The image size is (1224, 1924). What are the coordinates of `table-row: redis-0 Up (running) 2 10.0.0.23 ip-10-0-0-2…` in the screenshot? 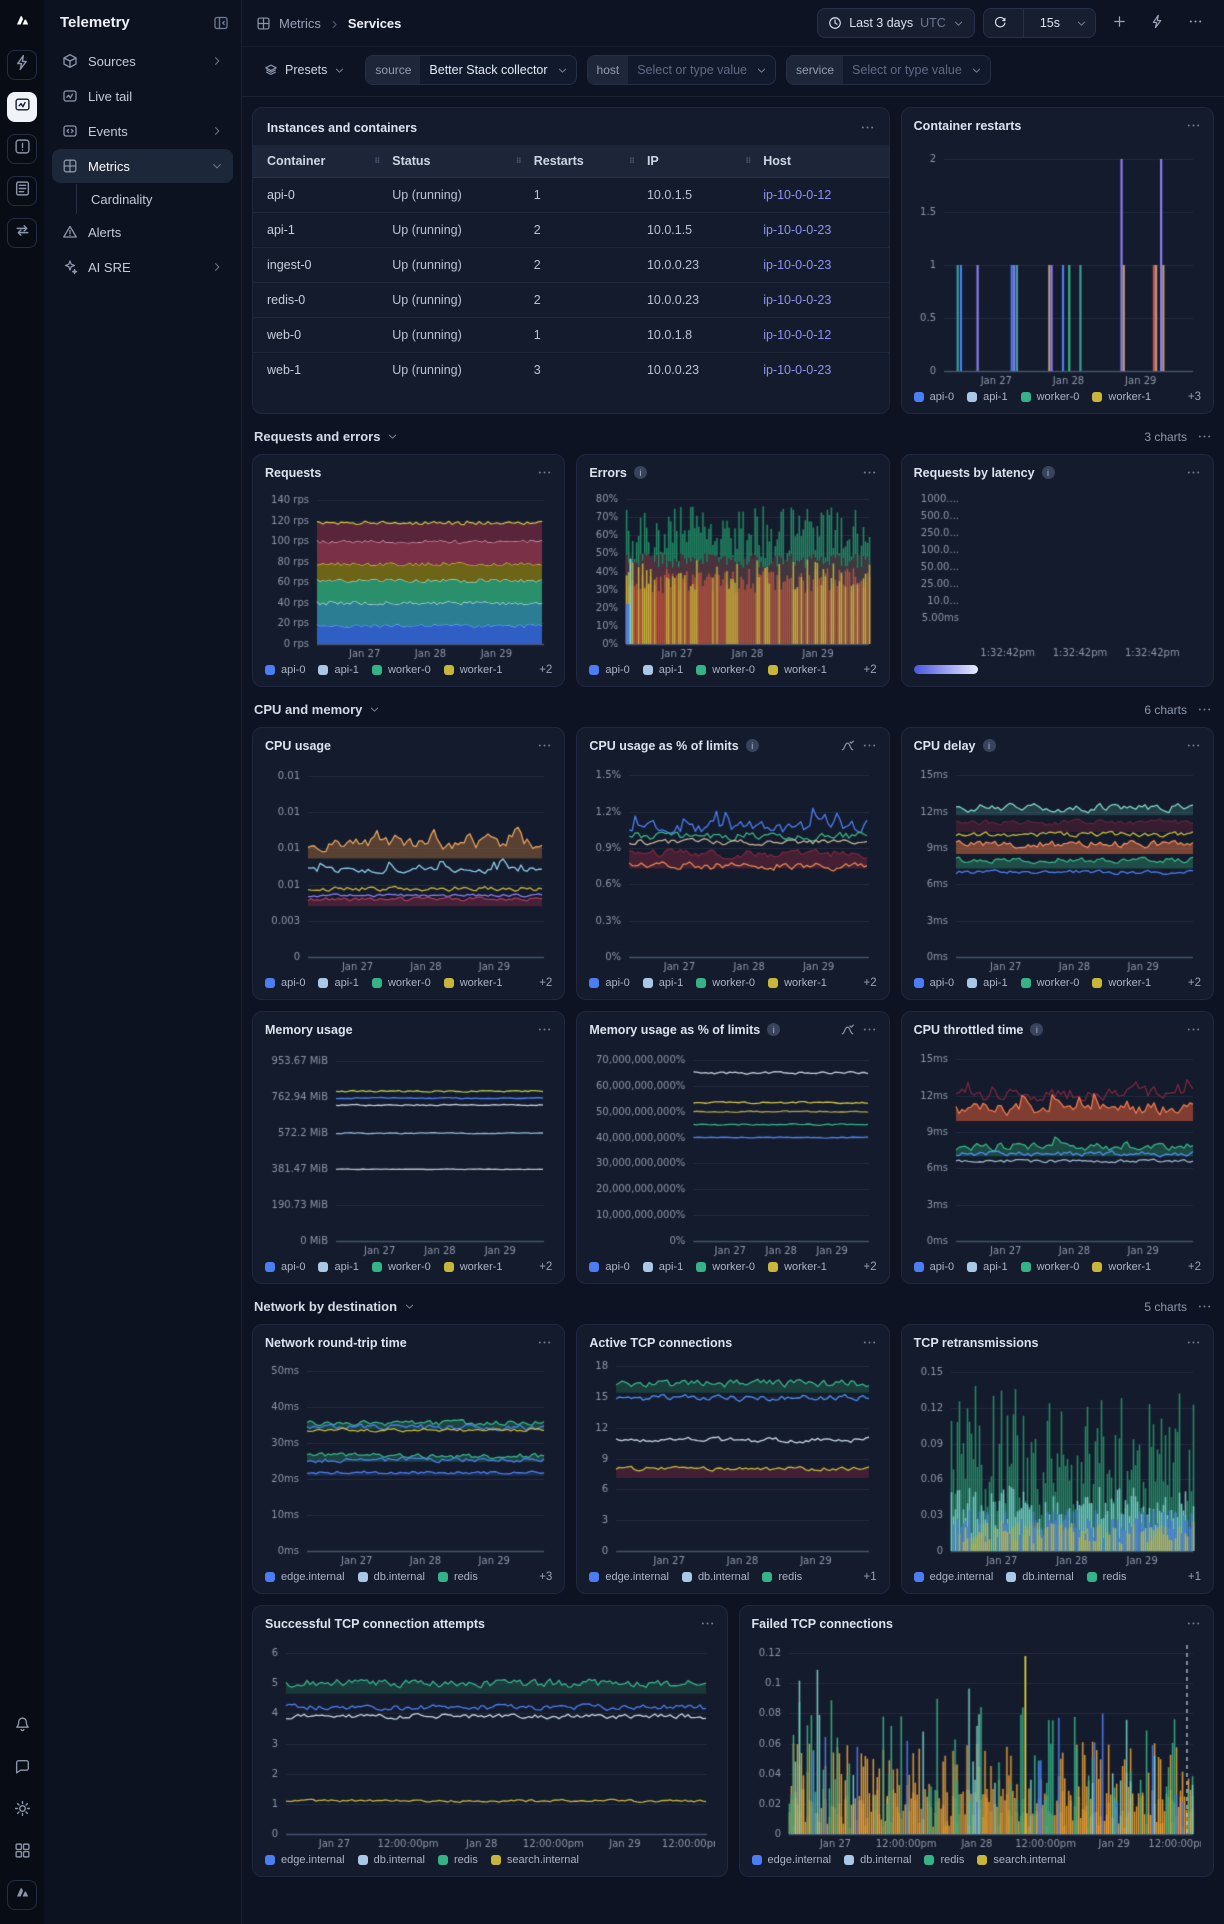 It's located at (571, 300).